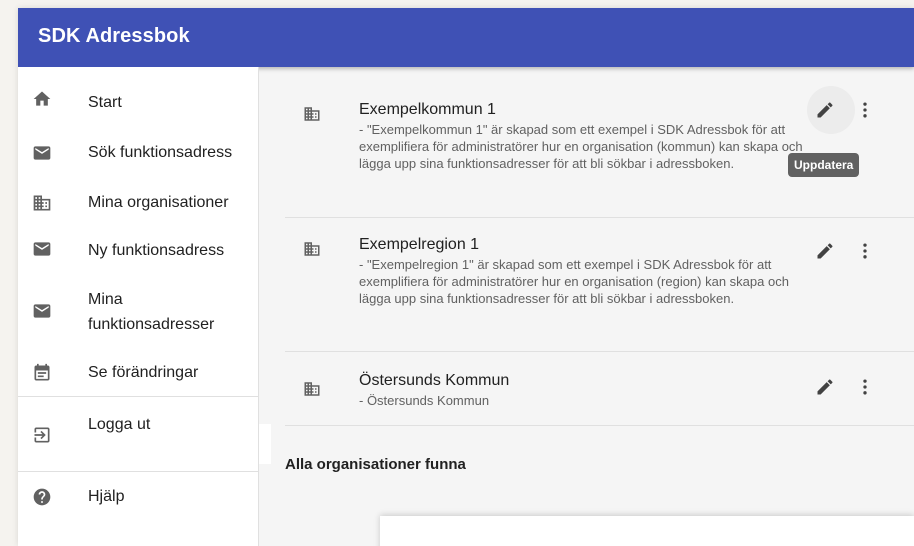  I want to click on calendar-icon, so click(42, 372).